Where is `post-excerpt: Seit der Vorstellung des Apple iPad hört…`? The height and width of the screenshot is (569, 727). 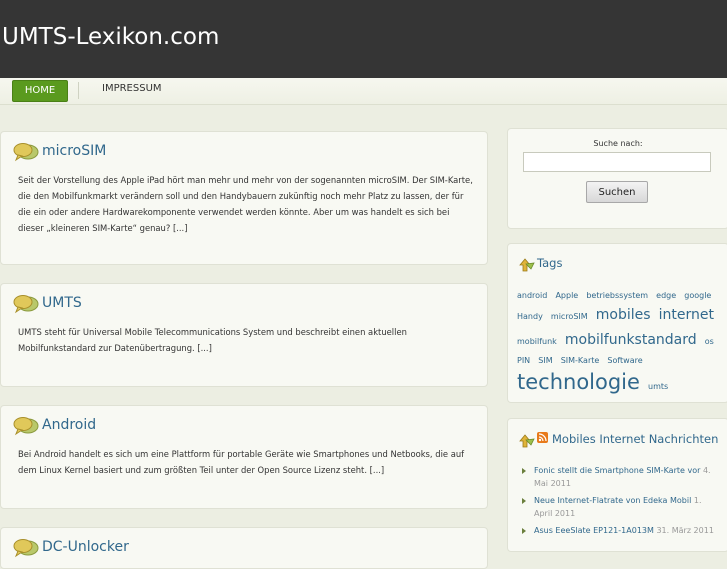
post-excerpt: Seit der Vorstellung des Apple iPad hört… is located at coordinates (245, 204).